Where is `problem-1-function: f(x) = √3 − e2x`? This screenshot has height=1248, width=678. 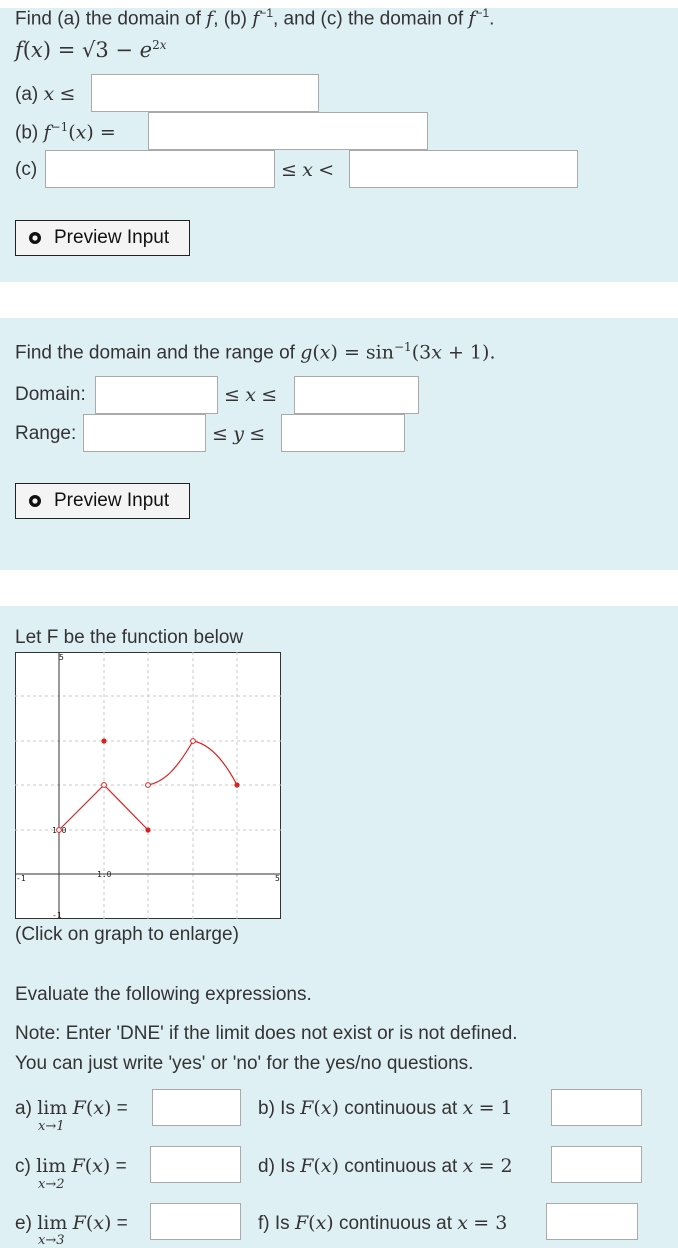 problem-1-function: f(x) = √3 − e2x is located at coordinates (91, 50).